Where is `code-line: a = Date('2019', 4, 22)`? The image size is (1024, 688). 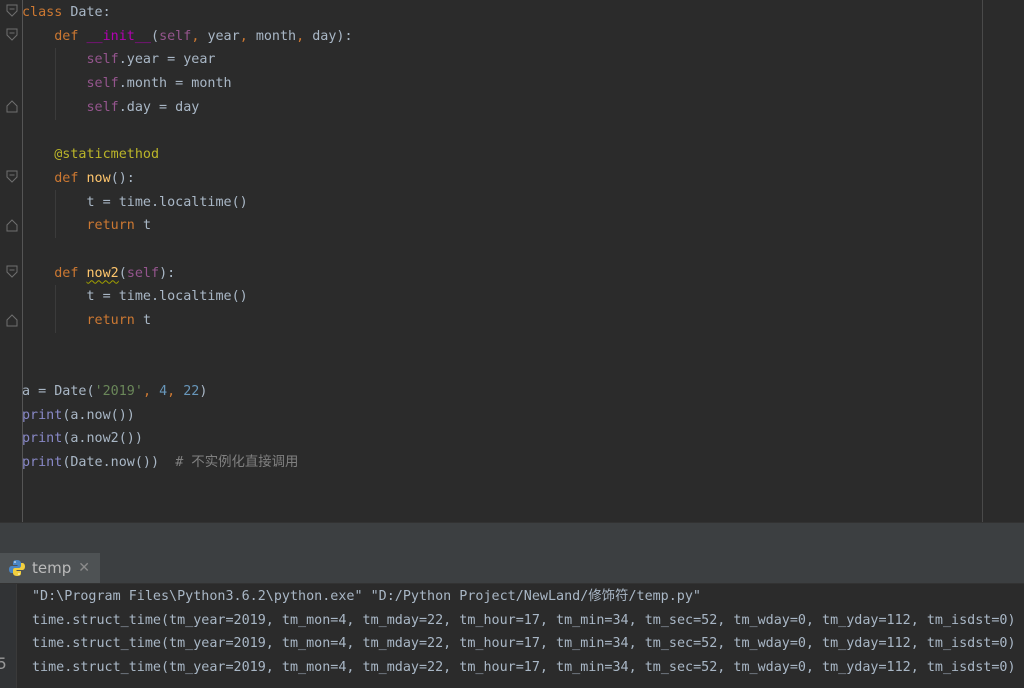
code-line: a = Date('2019', 4, 22) is located at coordinates (187, 392).